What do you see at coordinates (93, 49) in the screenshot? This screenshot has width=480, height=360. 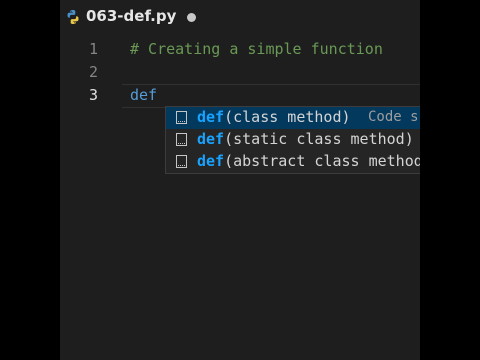 I see `line-number: 1` at bounding box center [93, 49].